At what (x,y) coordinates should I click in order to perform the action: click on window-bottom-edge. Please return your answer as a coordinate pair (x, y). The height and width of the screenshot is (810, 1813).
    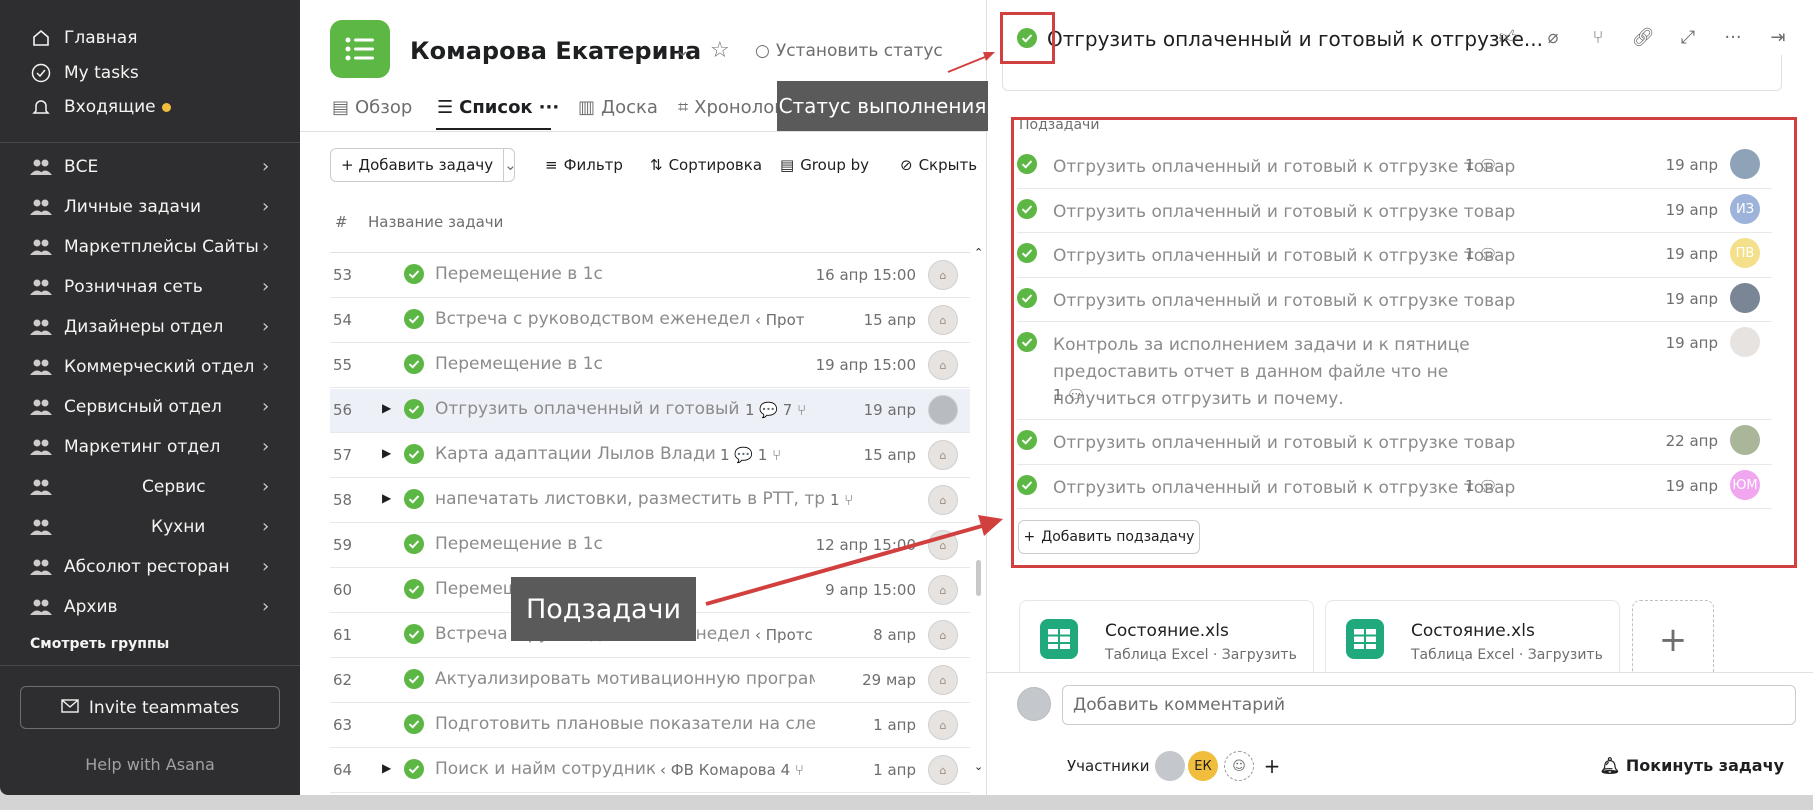
    Looking at the image, I should click on (906, 802).